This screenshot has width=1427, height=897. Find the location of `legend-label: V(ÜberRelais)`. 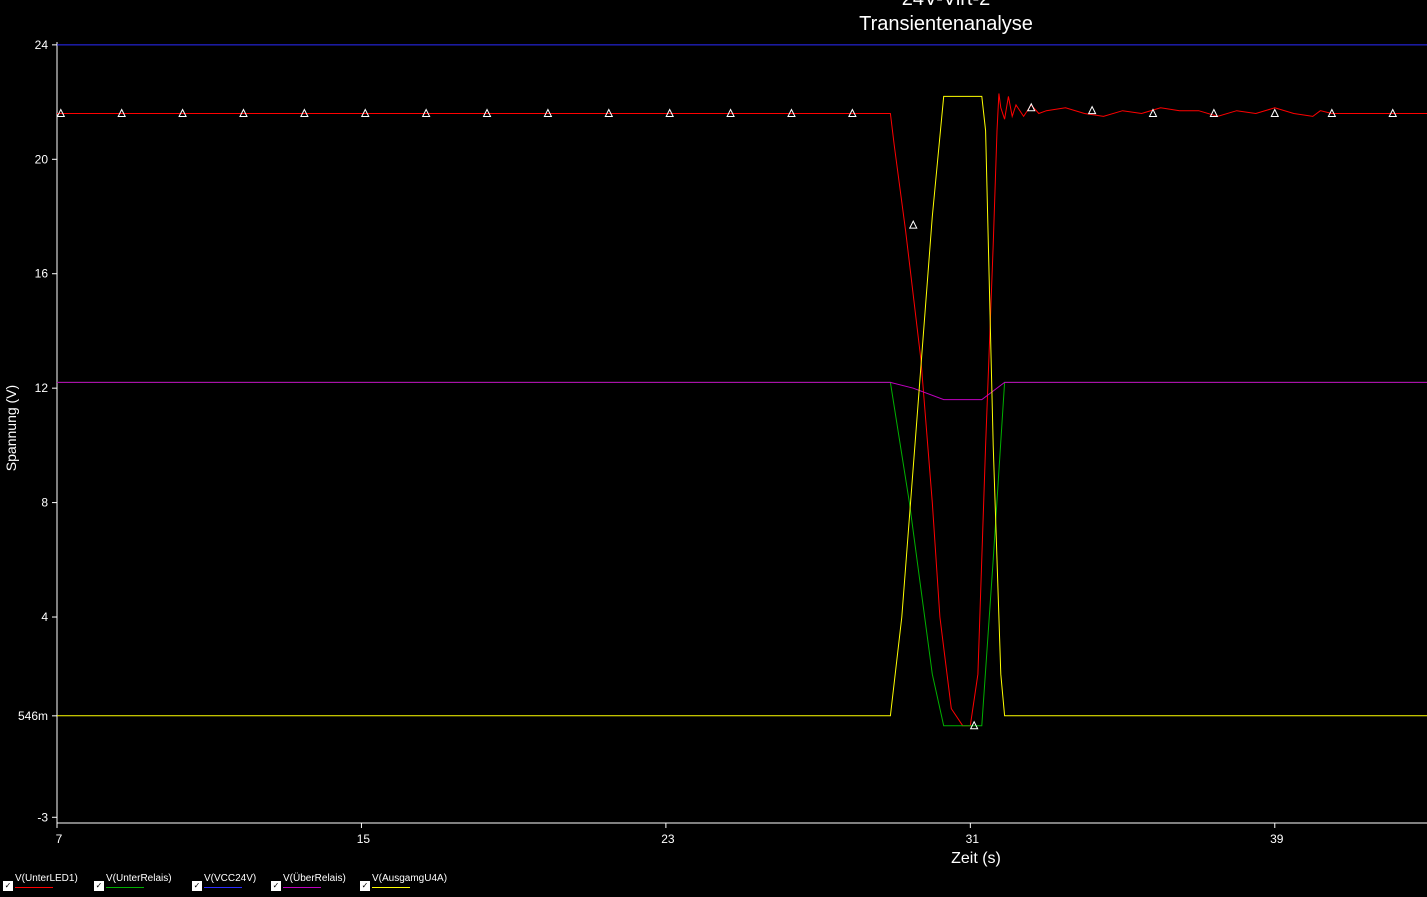

legend-label: V(ÜberRelais) is located at coordinates (314, 878).